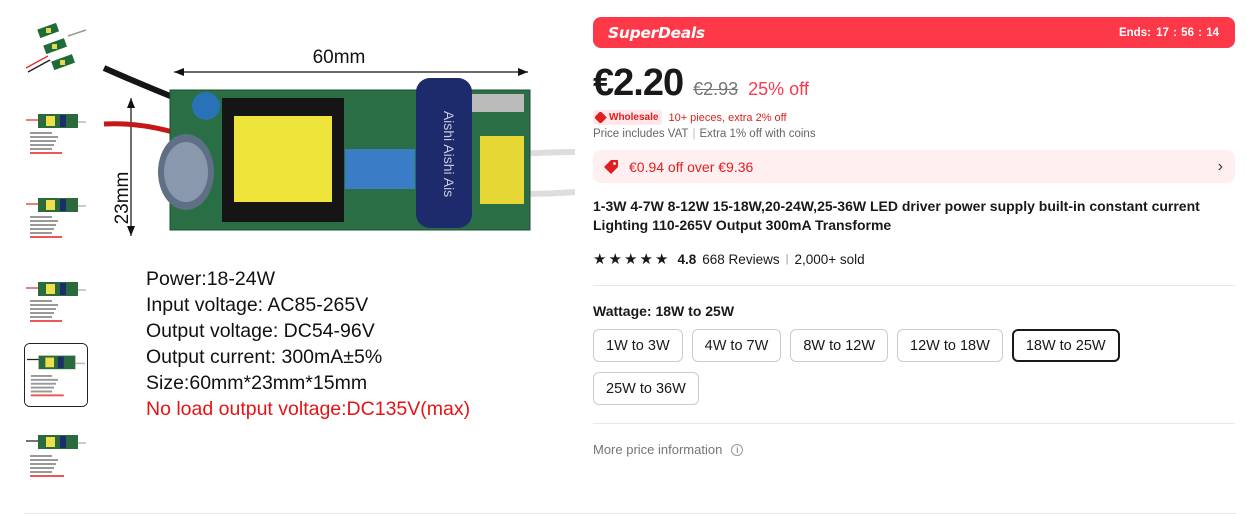 The height and width of the screenshot is (514, 1246). I want to click on wattage-option-selected: 18W to 25W, so click(1065, 345).